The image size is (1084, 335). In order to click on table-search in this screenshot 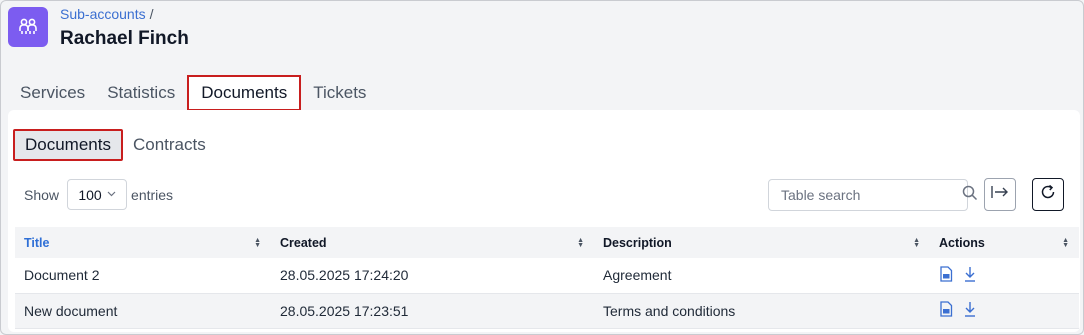, I will do `click(873, 195)`.